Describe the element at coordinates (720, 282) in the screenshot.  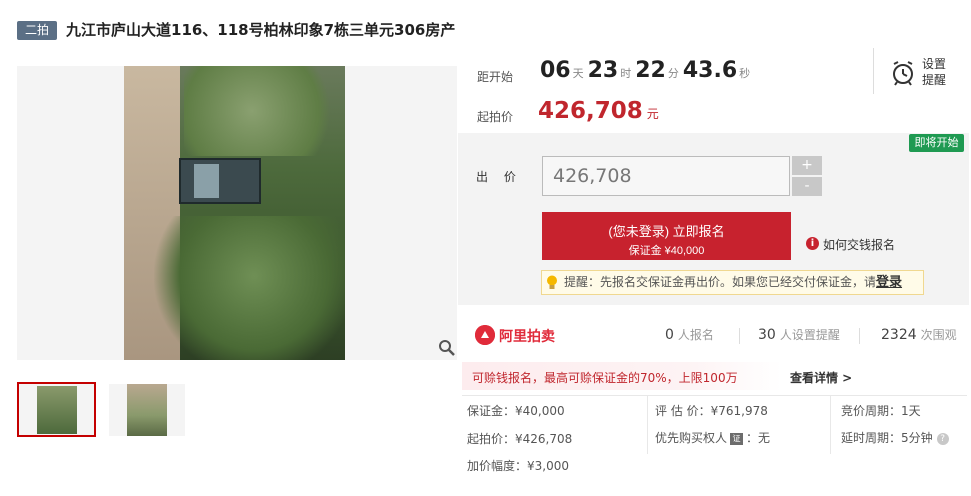
I see `tip-text: 提醒：先报名交保证金再出价。如果您已经交付保证金，请` at that location.